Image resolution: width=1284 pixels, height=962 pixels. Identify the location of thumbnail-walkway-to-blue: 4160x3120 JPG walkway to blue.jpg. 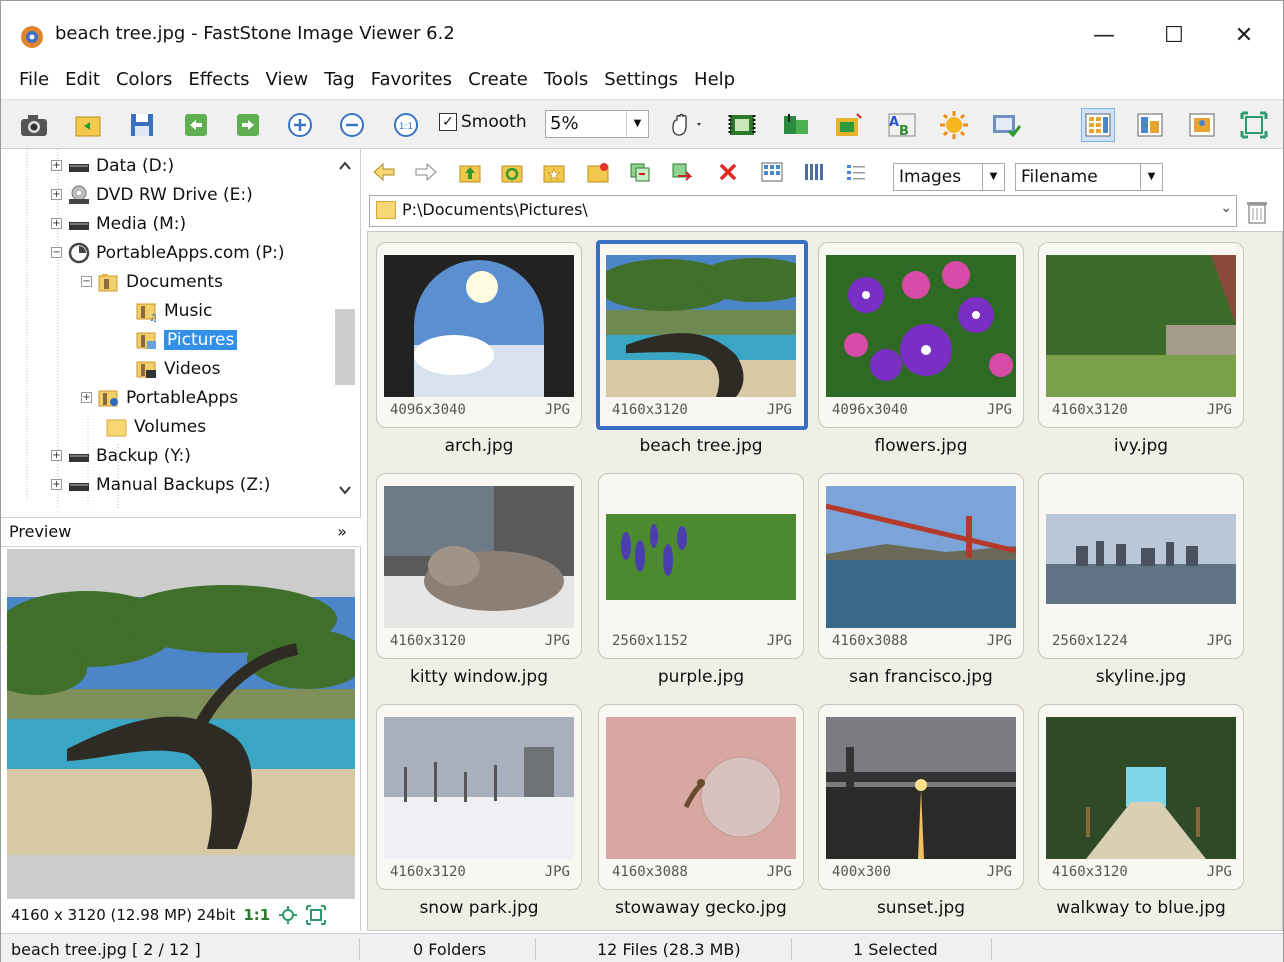
(1142, 817).